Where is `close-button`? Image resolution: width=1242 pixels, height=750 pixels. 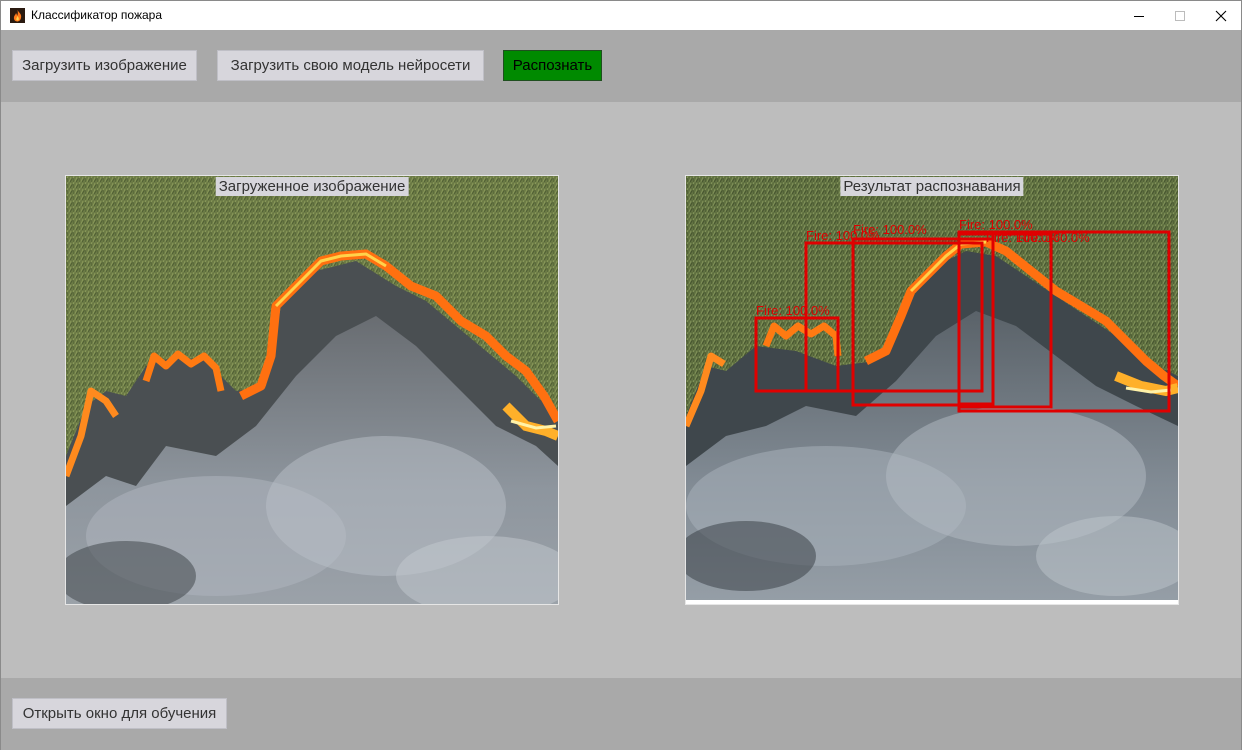 close-button is located at coordinates (1220, 15).